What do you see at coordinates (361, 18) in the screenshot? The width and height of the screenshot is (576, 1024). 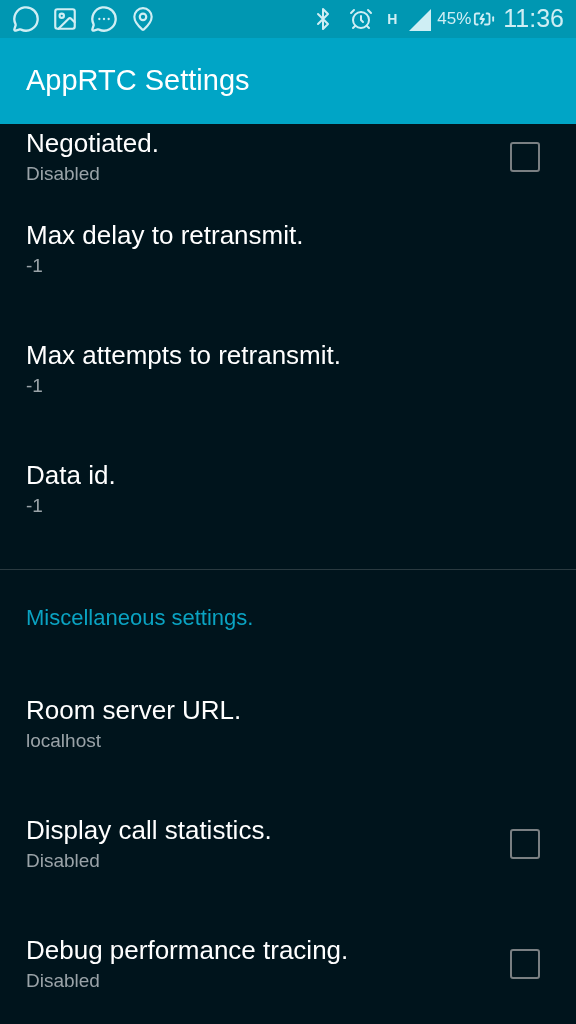 I see `alarm-icon` at bounding box center [361, 18].